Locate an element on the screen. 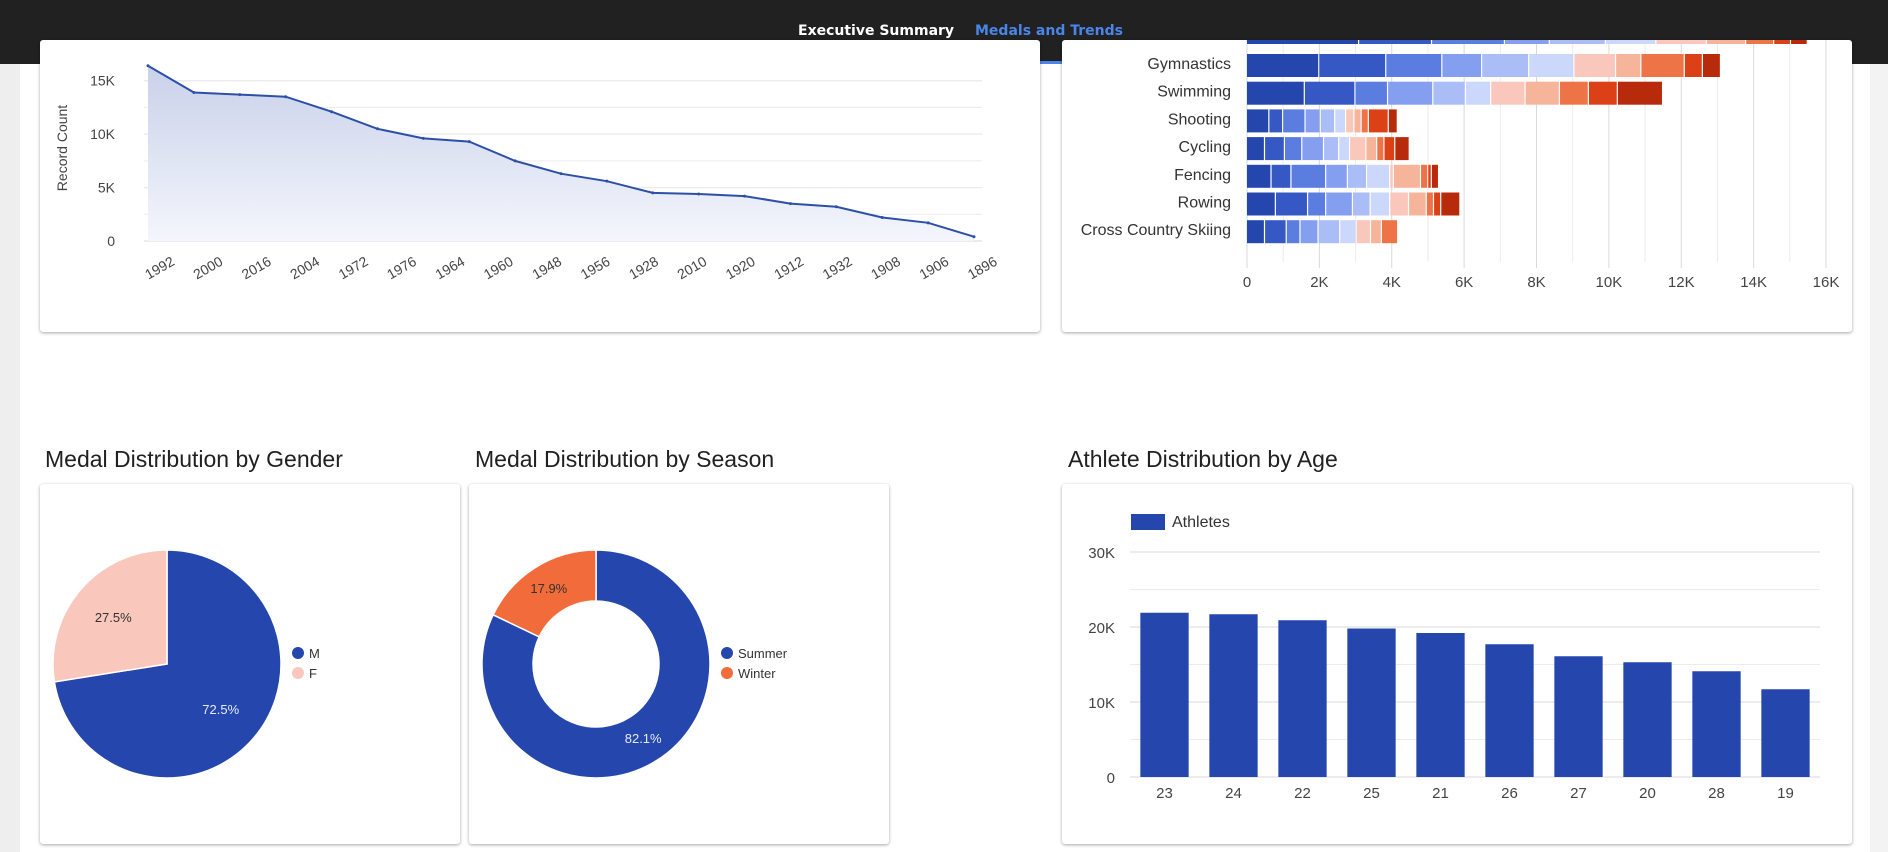 The image size is (1888, 852). age-y-tick-label: 30K is located at coordinates (1101, 553).